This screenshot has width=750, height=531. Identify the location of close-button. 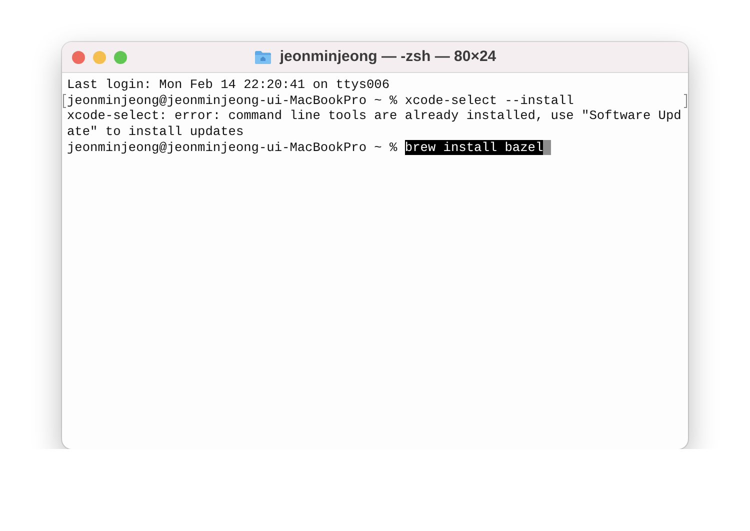
(78, 57).